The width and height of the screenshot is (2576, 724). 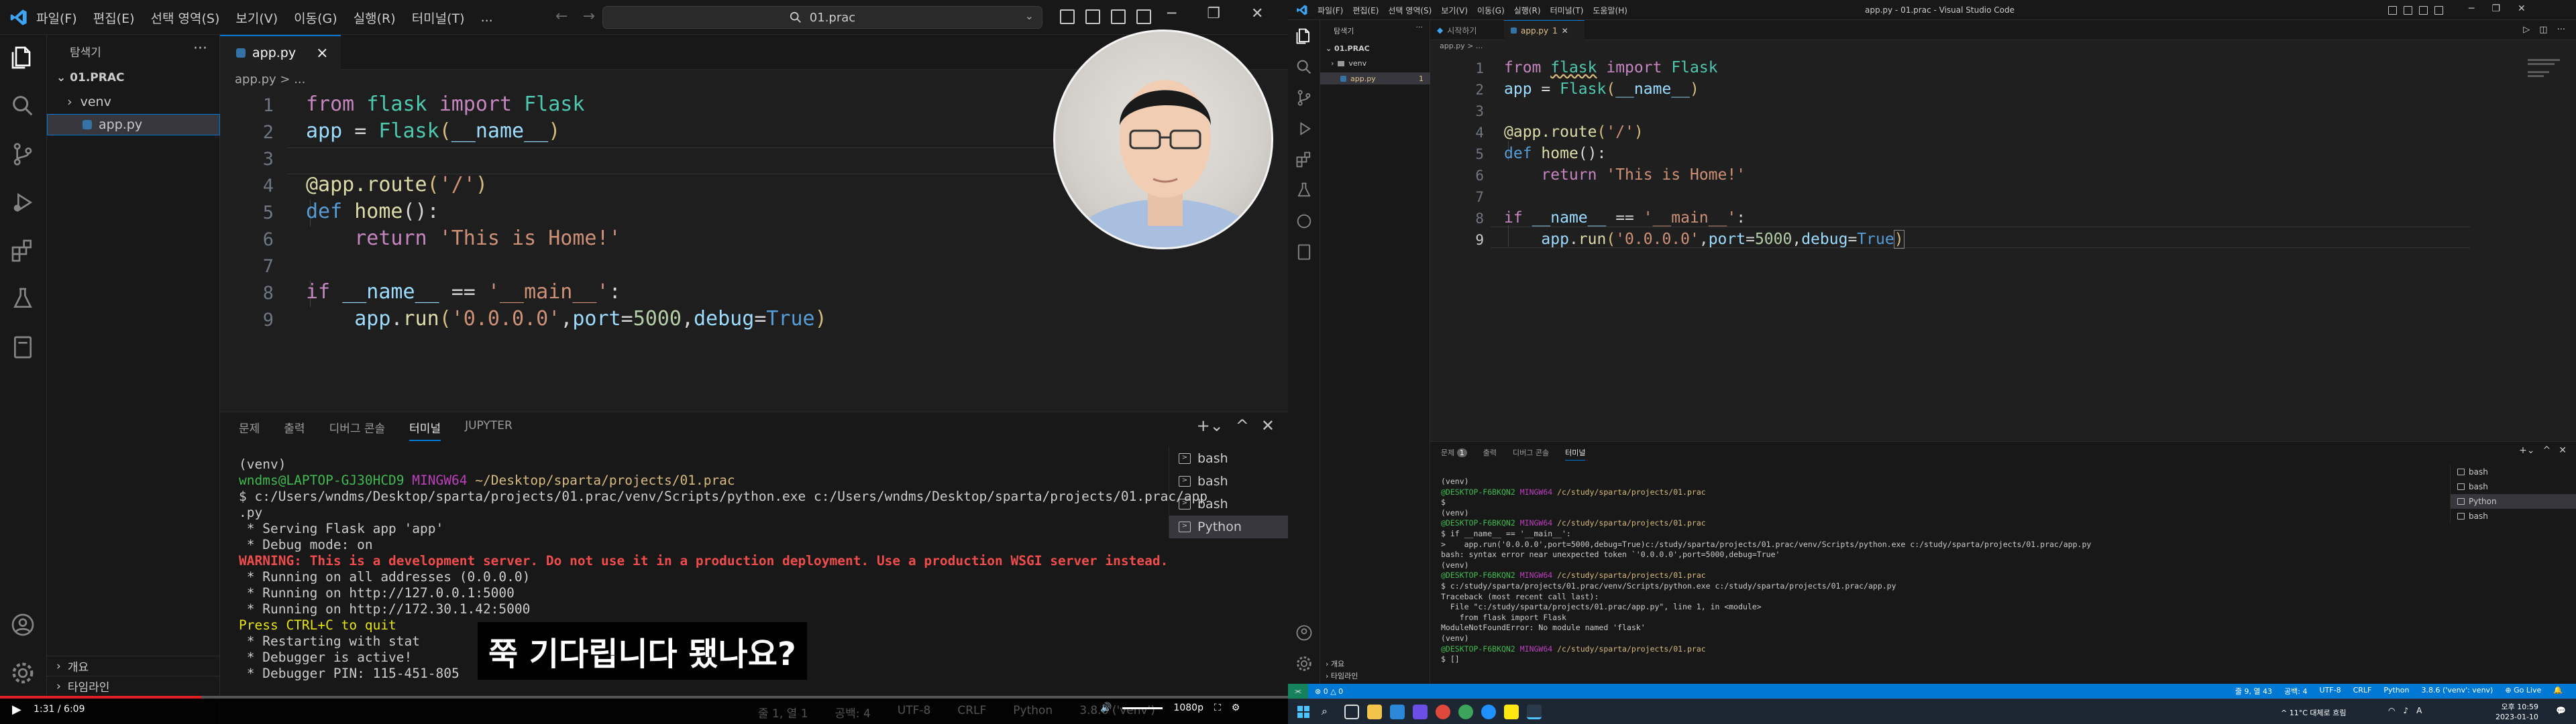 What do you see at coordinates (1610, 10) in the screenshot?
I see `menu-help: 도움말(H)` at bounding box center [1610, 10].